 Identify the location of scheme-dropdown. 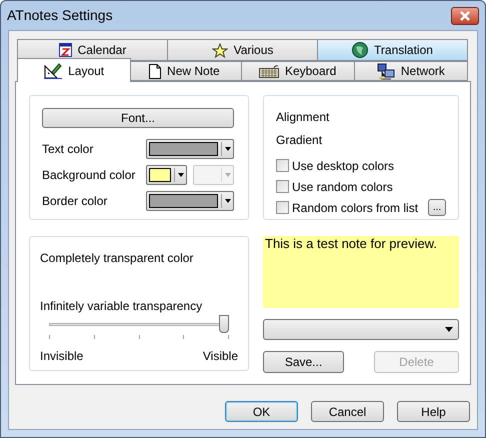
(361, 329).